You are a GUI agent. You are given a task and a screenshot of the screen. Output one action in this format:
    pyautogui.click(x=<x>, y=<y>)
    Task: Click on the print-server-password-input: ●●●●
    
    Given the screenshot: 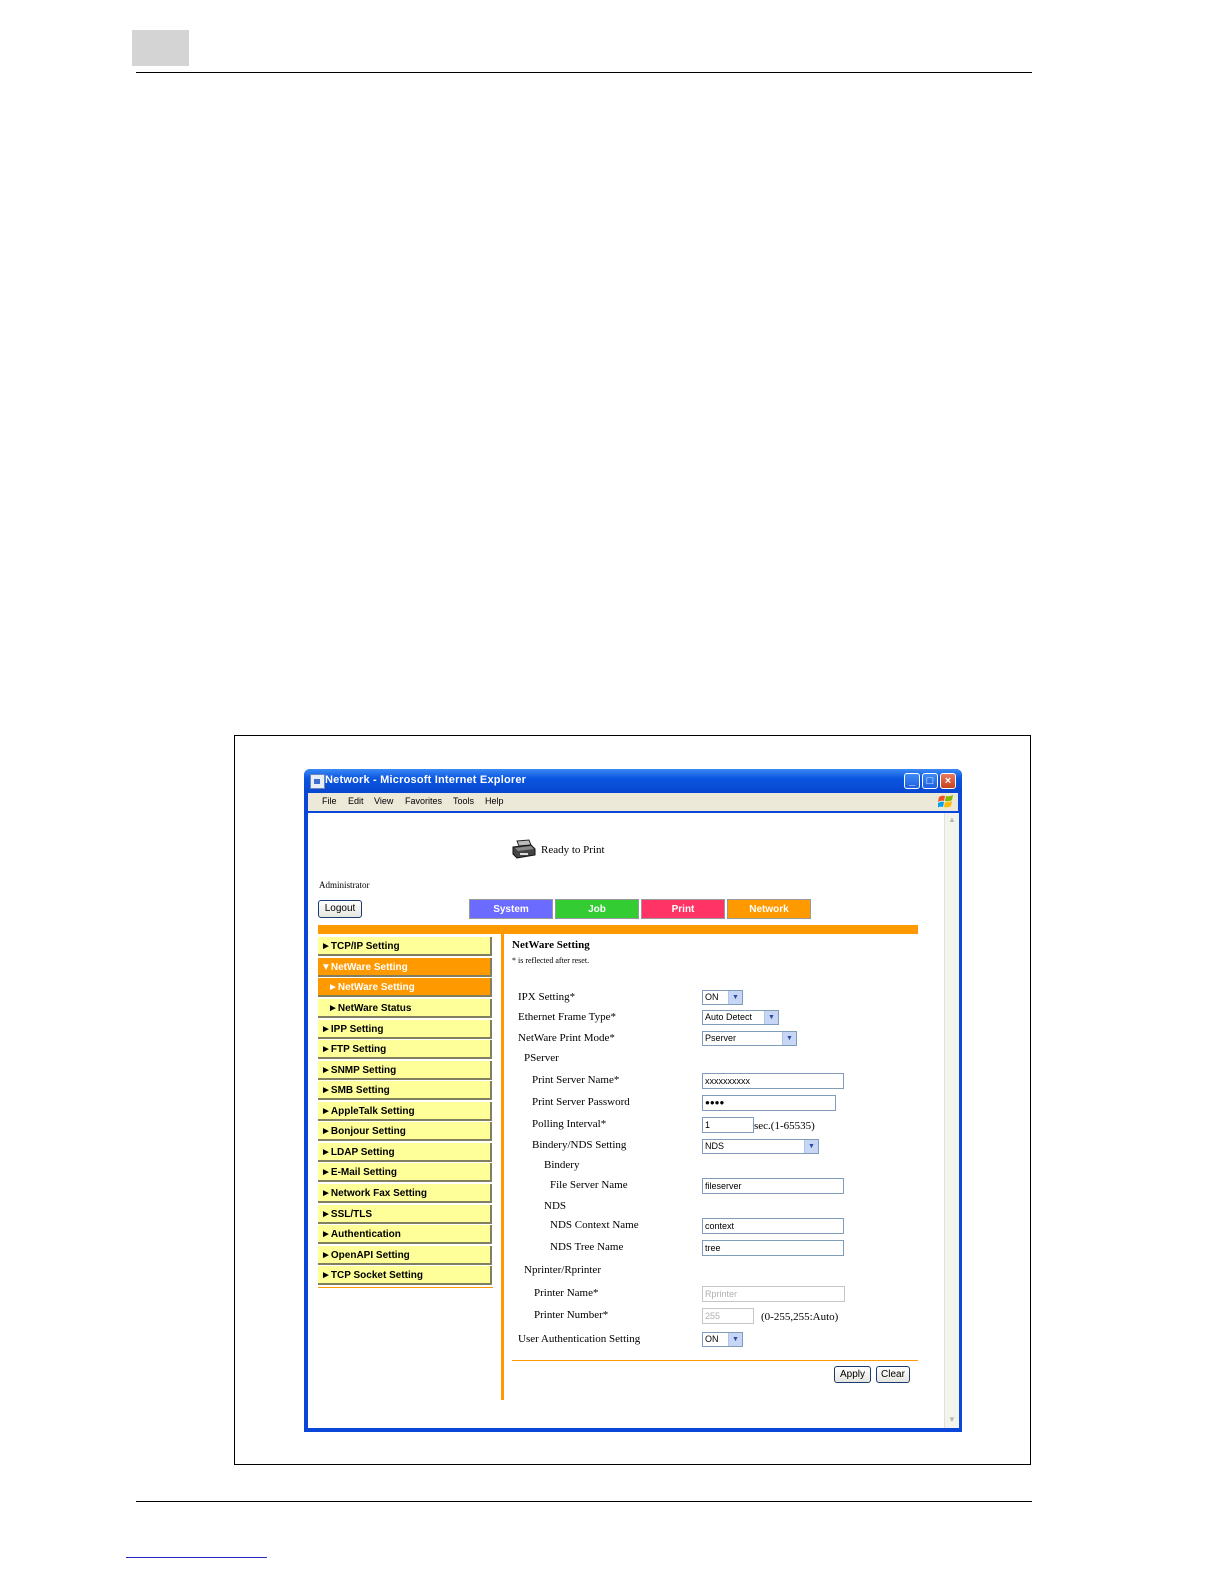 What is the action you would take?
    pyautogui.click(x=769, y=1103)
    